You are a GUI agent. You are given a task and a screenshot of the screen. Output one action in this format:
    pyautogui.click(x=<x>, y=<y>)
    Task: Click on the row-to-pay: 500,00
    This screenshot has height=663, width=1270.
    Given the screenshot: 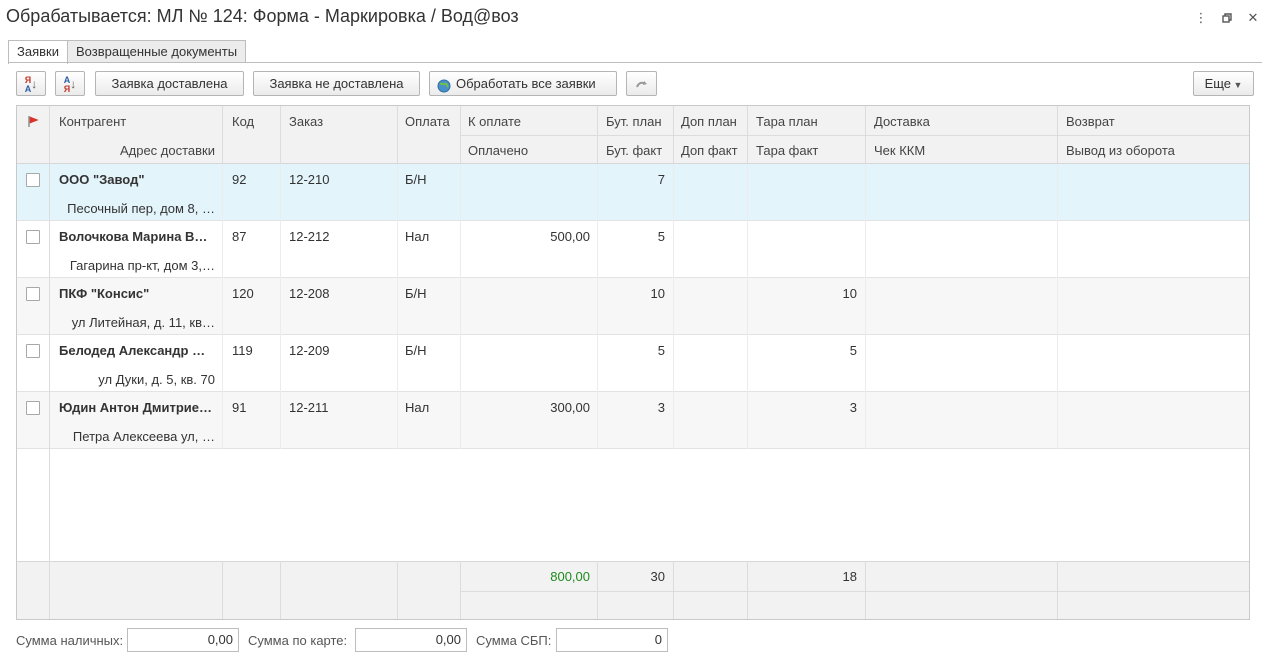 What is the action you would take?
    pyautogui.click(x=570, y=236)
    